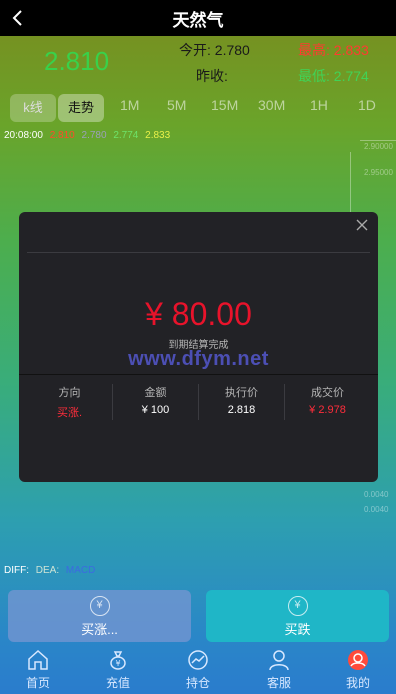  I want to click on watermark: www.dfym.net, so click(198, 359).